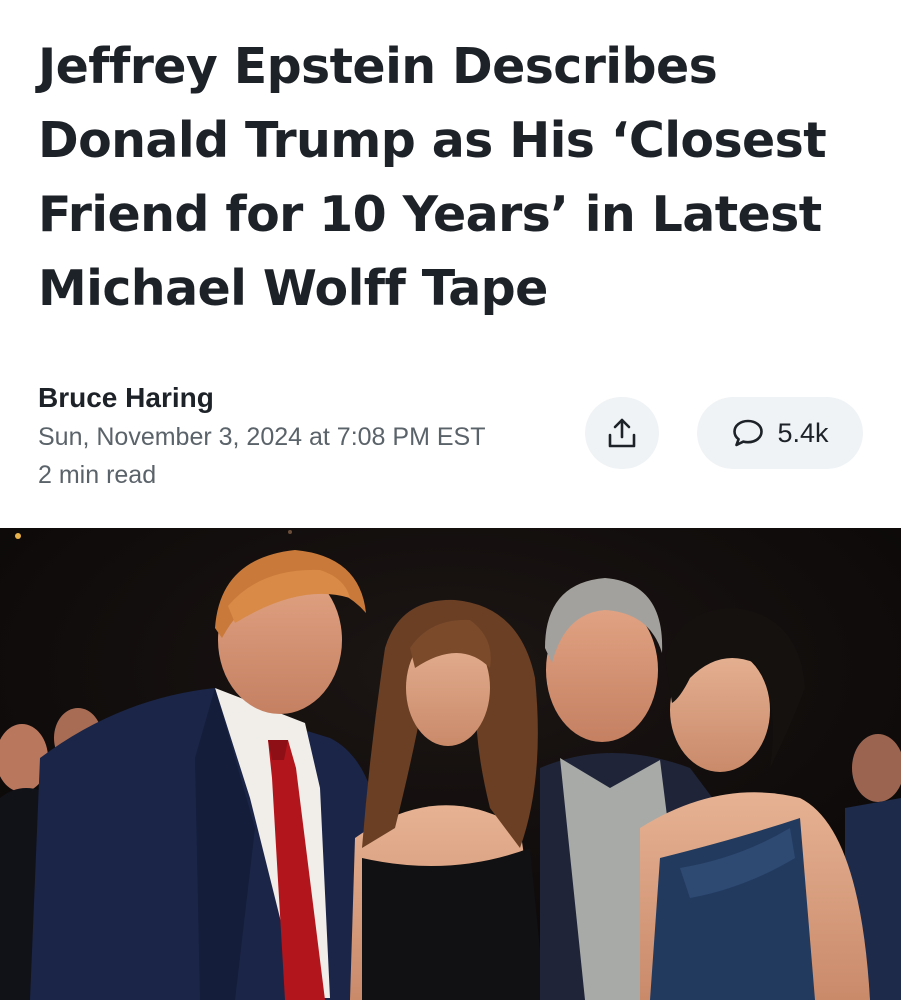 This screenshot has height=1000, width=901. I want to click on share-button, so click(622, 433).